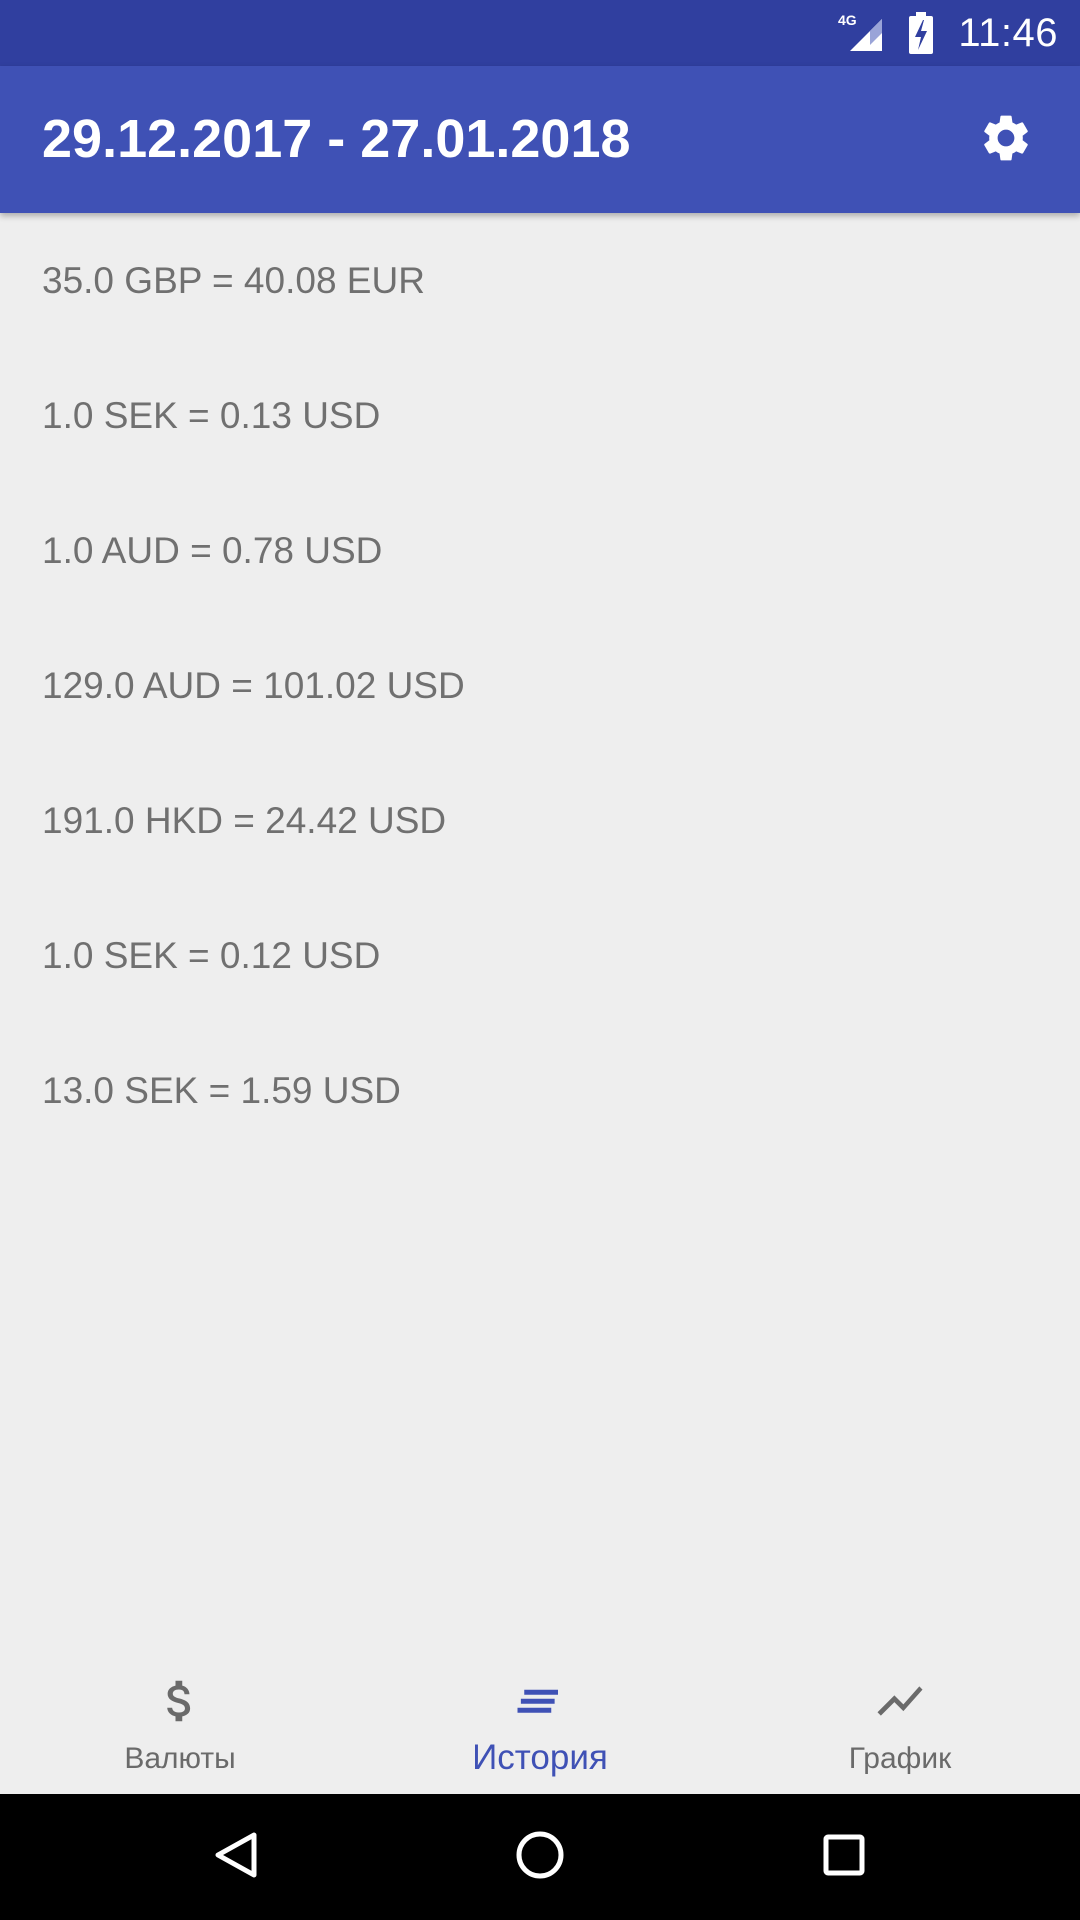  What do you see at coordinates (540, 33) in the screenshot?
I see `status-bar: 4G 11:46` at bounding box center [540, 33].